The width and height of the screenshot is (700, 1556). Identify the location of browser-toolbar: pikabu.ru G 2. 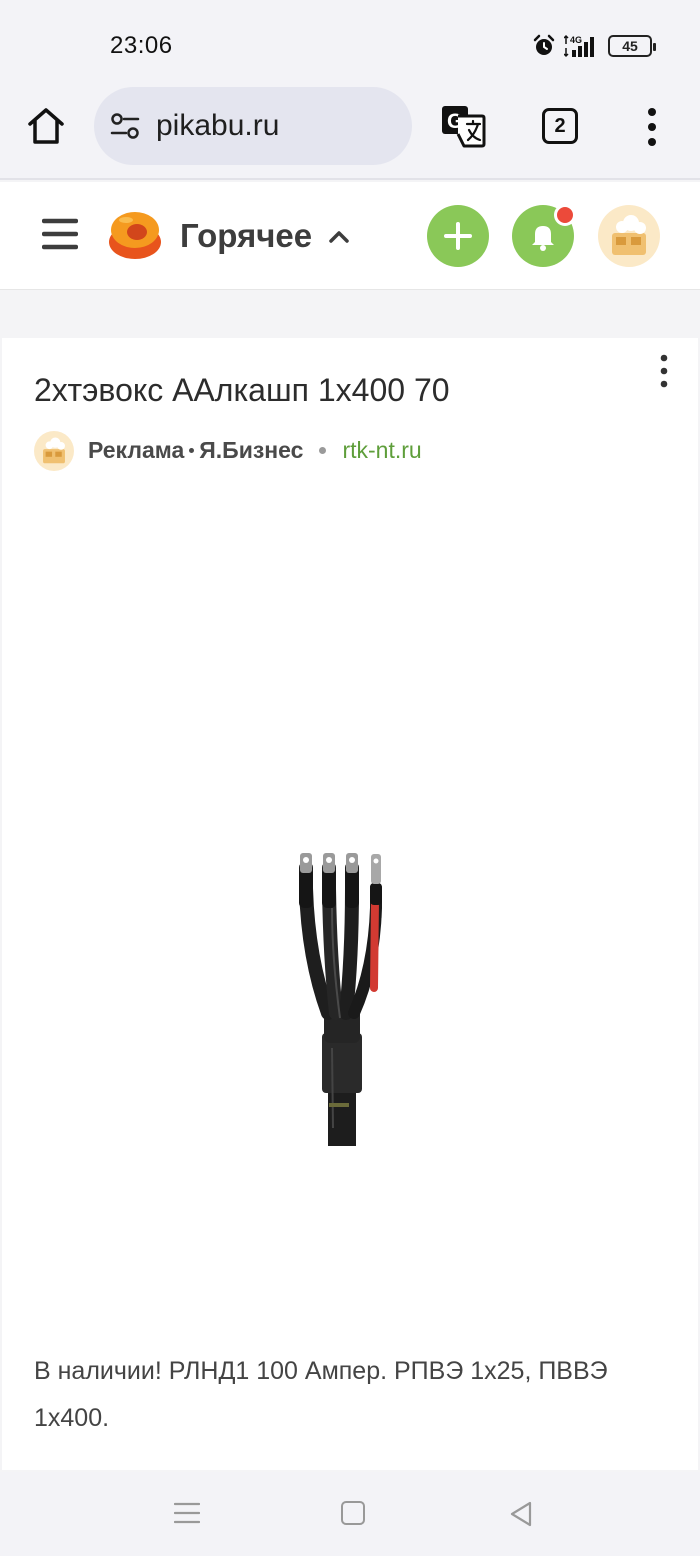
(350, 125).